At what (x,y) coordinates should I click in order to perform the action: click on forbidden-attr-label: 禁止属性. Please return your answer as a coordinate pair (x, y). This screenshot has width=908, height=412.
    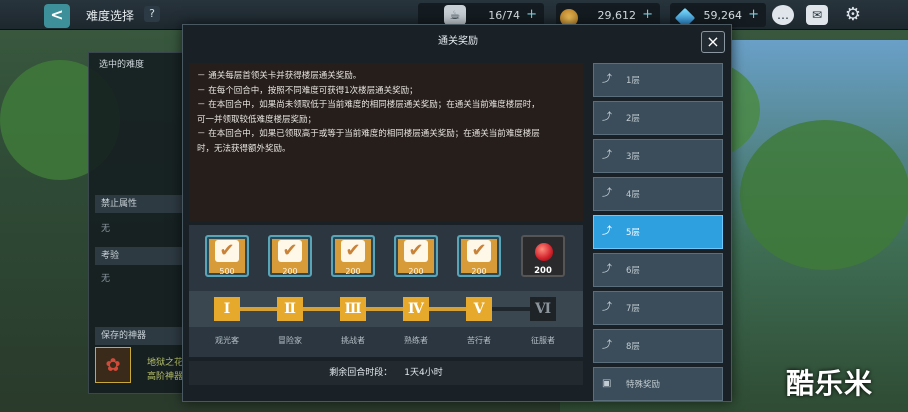
    Looking at the image, I should click on (139, 204).